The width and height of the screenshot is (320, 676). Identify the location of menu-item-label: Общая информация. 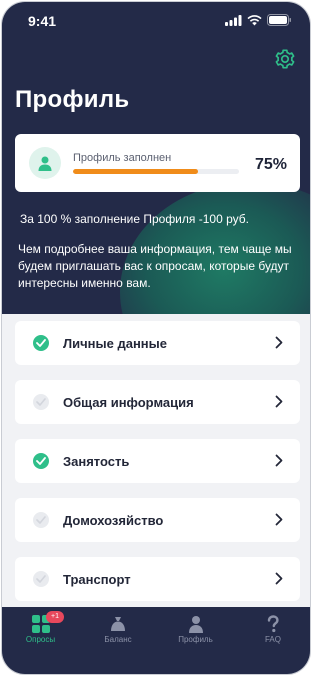
(128, 402).